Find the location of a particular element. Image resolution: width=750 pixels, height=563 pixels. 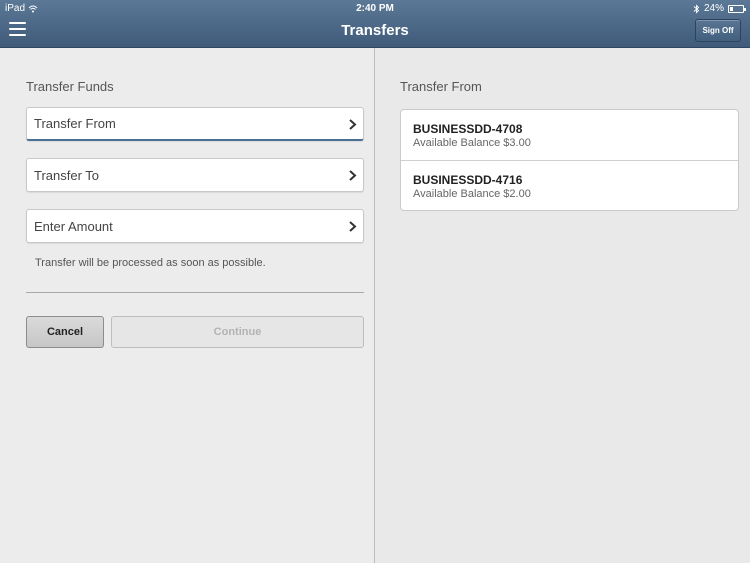

divider is located at coordinates (195, 292).